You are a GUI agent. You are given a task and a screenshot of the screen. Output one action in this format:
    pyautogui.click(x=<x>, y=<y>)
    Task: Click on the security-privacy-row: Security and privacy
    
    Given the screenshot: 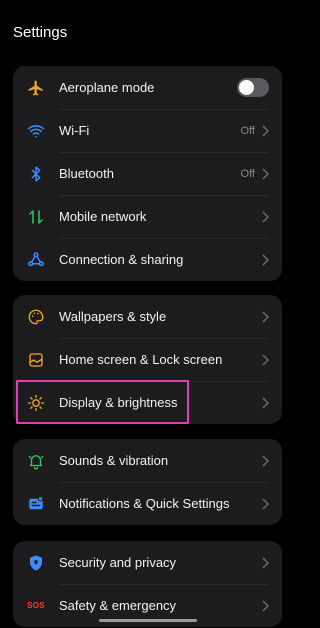 What is the action you would take?
    pyautogui.click(x=147, y=562)
    